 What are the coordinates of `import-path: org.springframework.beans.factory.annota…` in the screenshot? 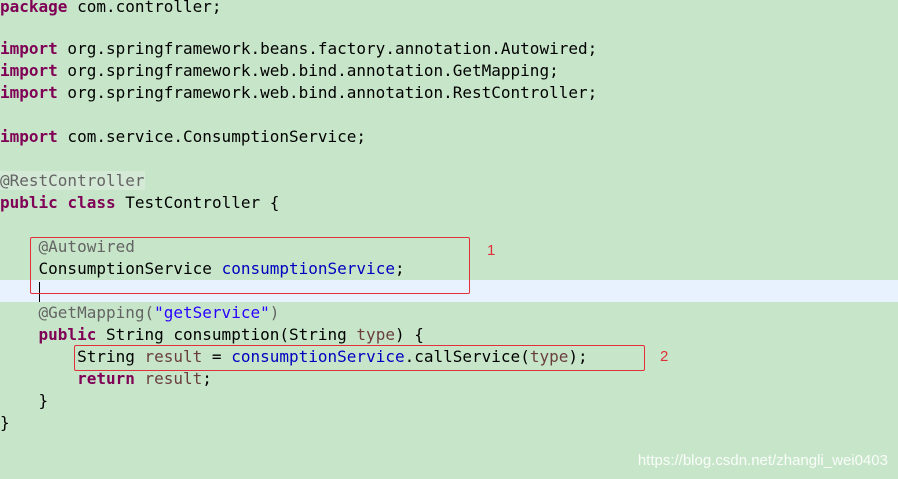 It's located at (327, 48).